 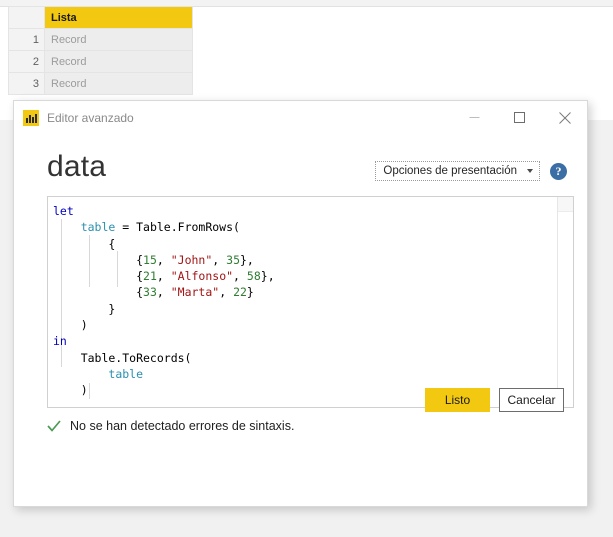 I want to click on column-header-lista: Lista, so click(x=118, y=17).